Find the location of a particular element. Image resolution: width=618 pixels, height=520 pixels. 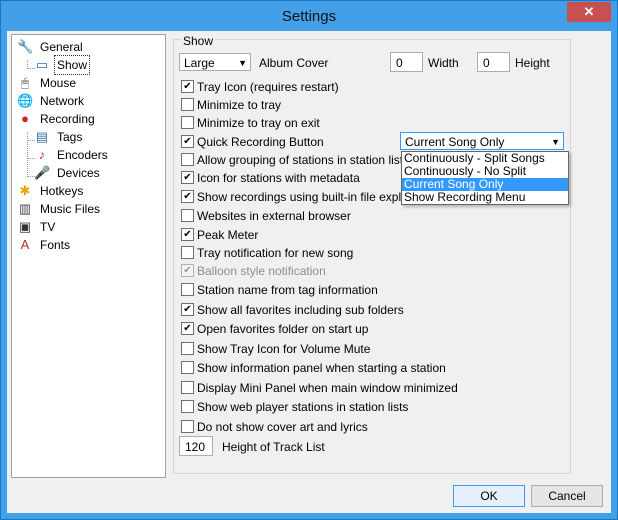

width-label: Width is located at coordinates (443, 63).